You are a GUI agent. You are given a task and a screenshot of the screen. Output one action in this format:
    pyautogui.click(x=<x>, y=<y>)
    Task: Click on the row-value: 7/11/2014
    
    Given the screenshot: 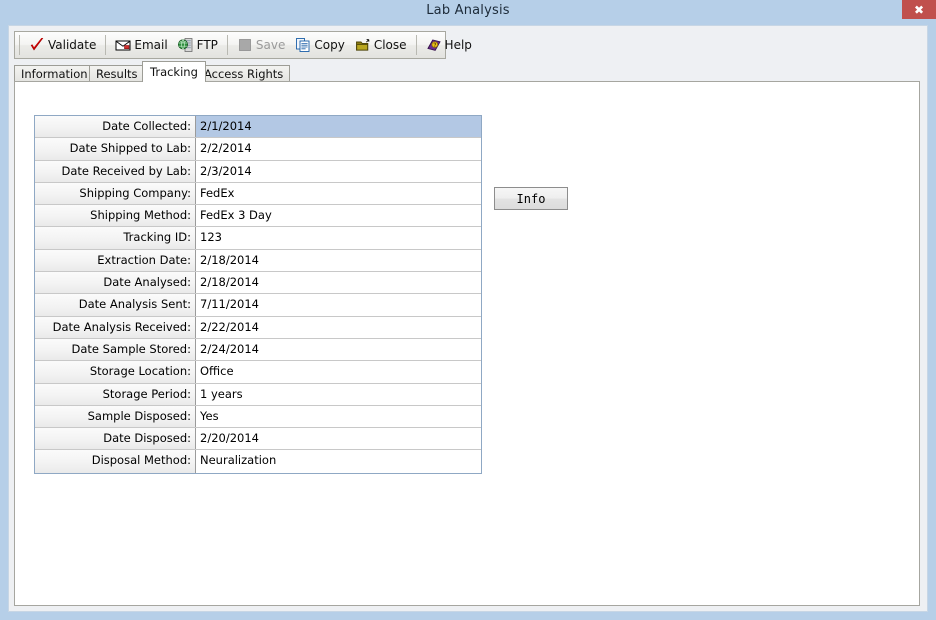 What is the action you would take?
    pyautogui.click(x=338, y=305)
    